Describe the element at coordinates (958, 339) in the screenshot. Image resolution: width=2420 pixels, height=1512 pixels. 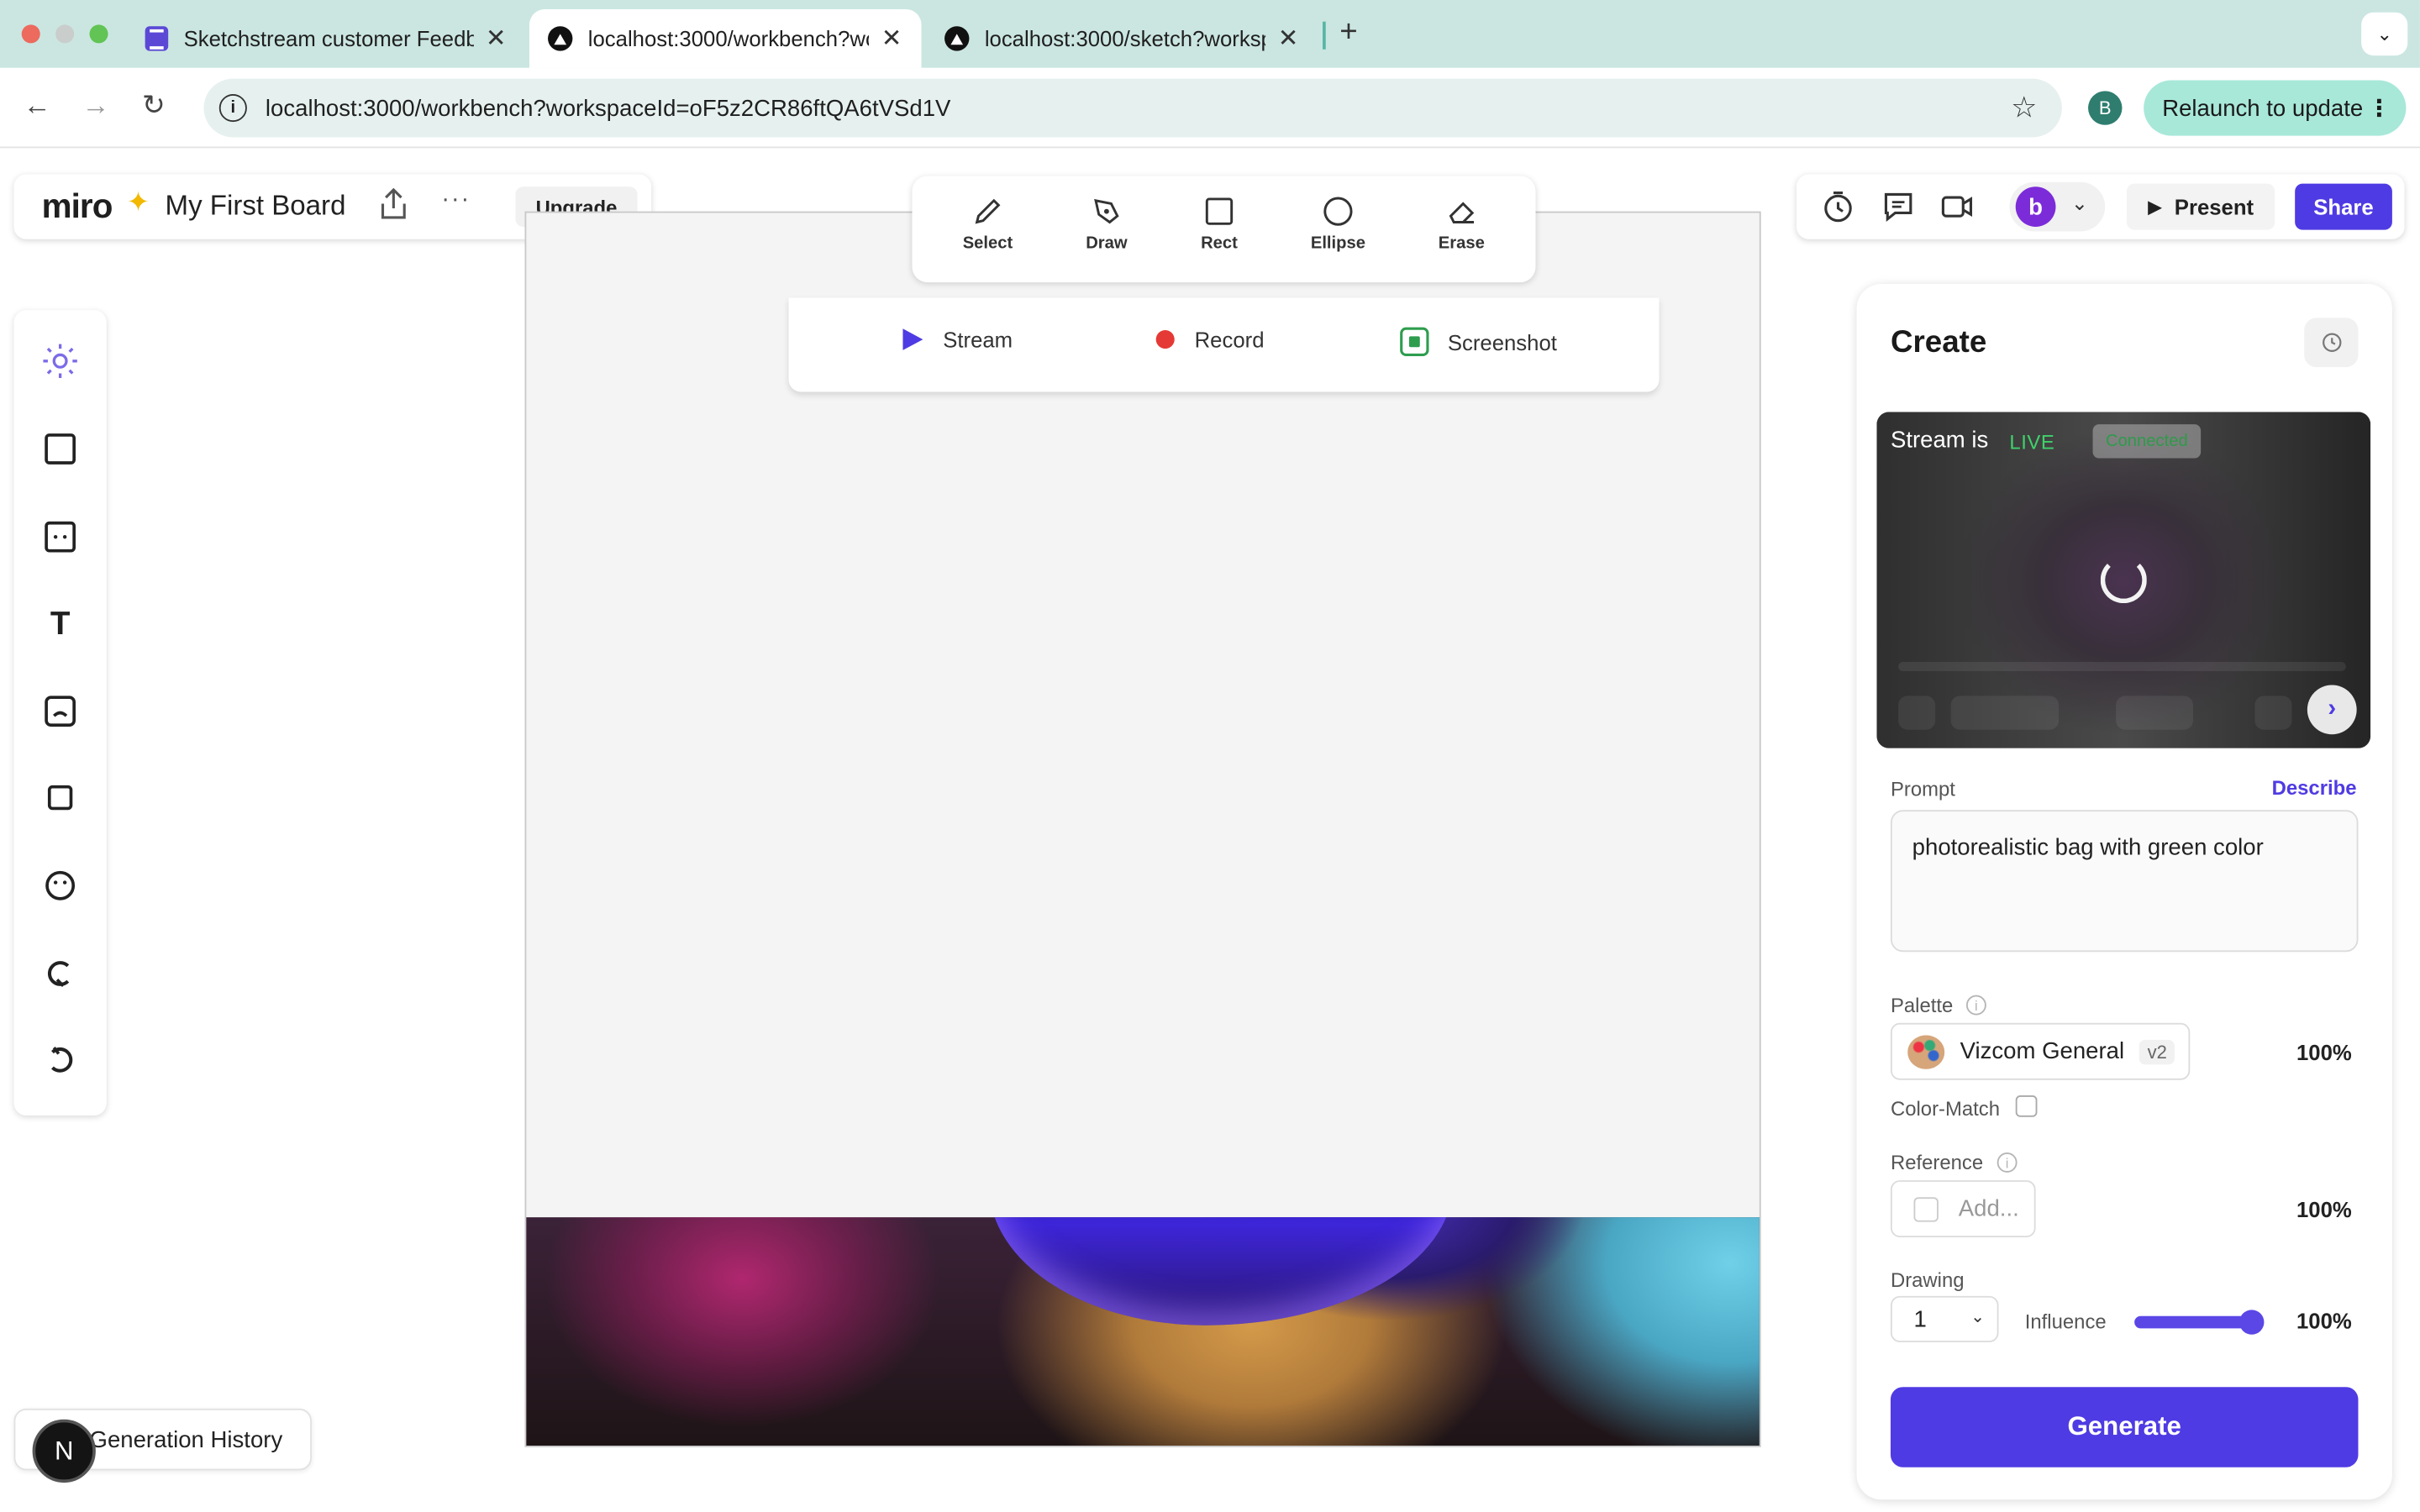
I see `stream-button: Stream` at that location.